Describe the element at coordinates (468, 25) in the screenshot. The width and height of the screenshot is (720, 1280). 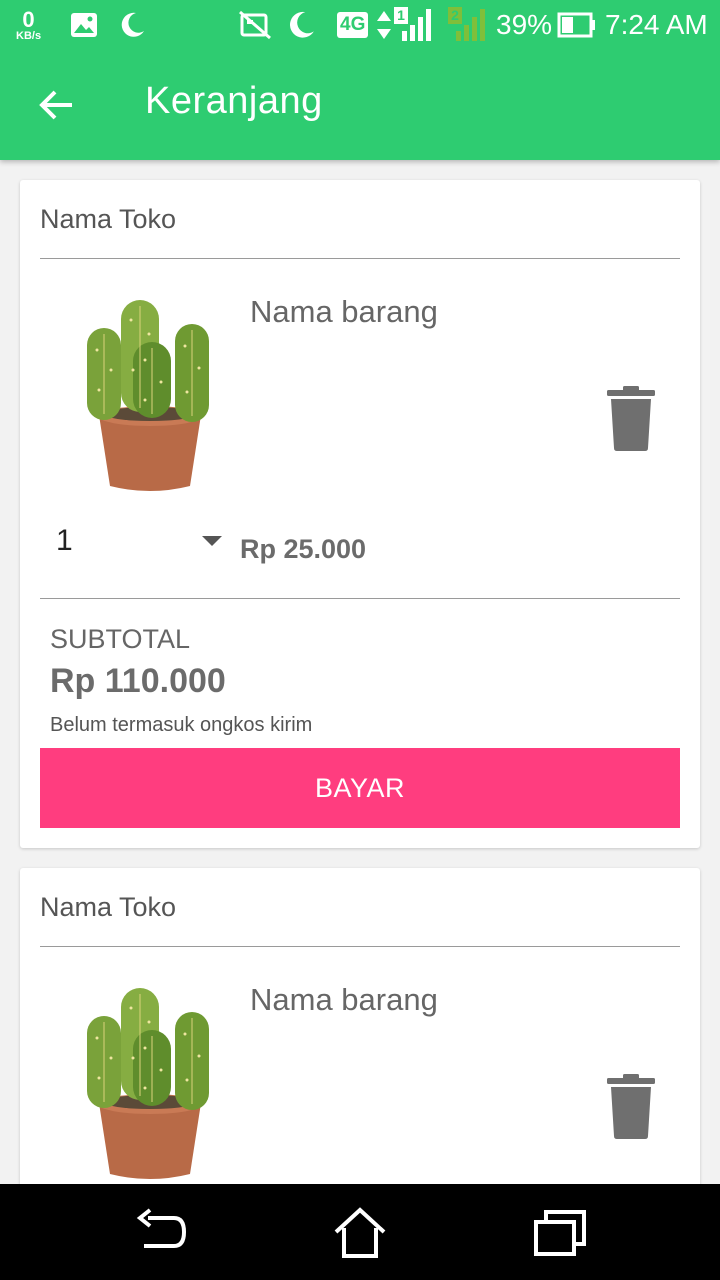
I see `signal-icon: 2` at that location.